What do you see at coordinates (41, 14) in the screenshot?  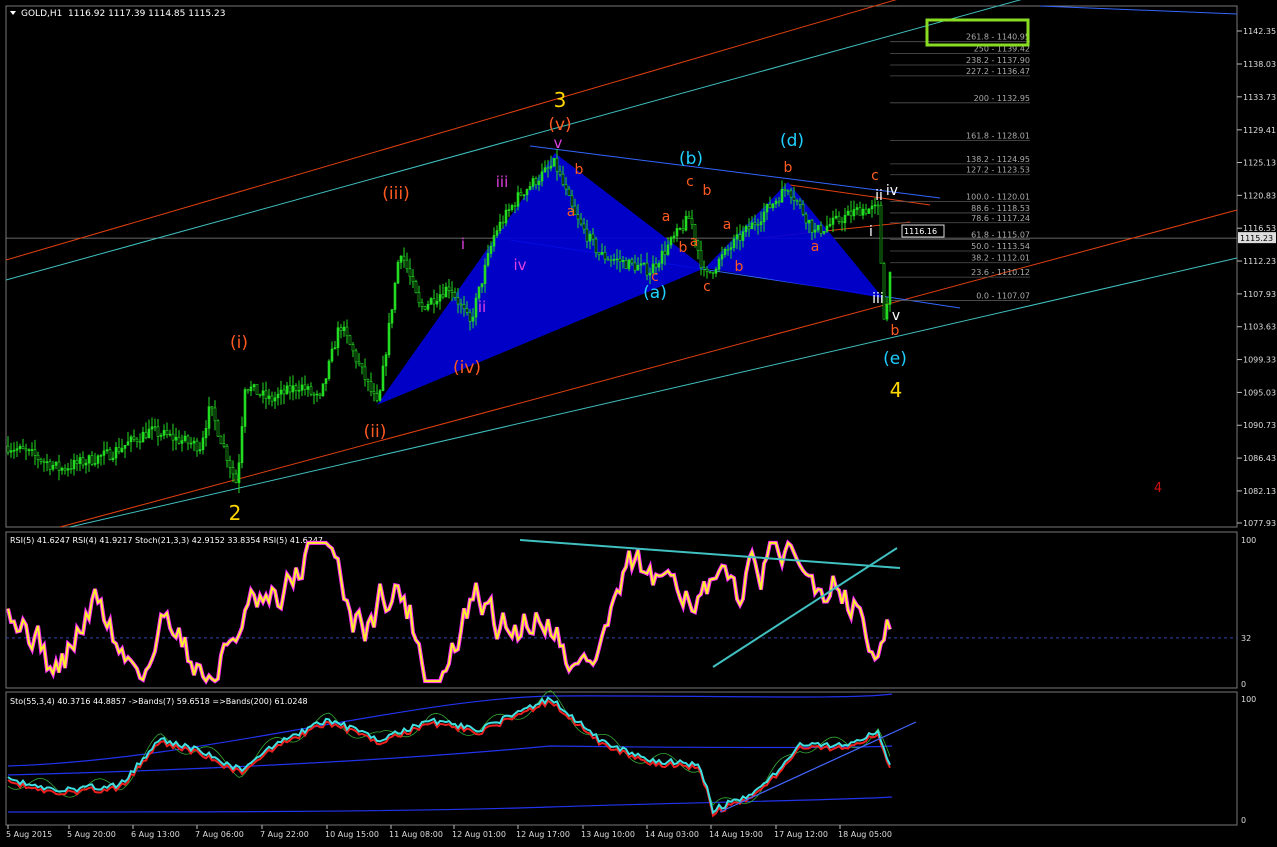 I see `symbol-title: GOLD,H1` at bounding box center [41, 14].